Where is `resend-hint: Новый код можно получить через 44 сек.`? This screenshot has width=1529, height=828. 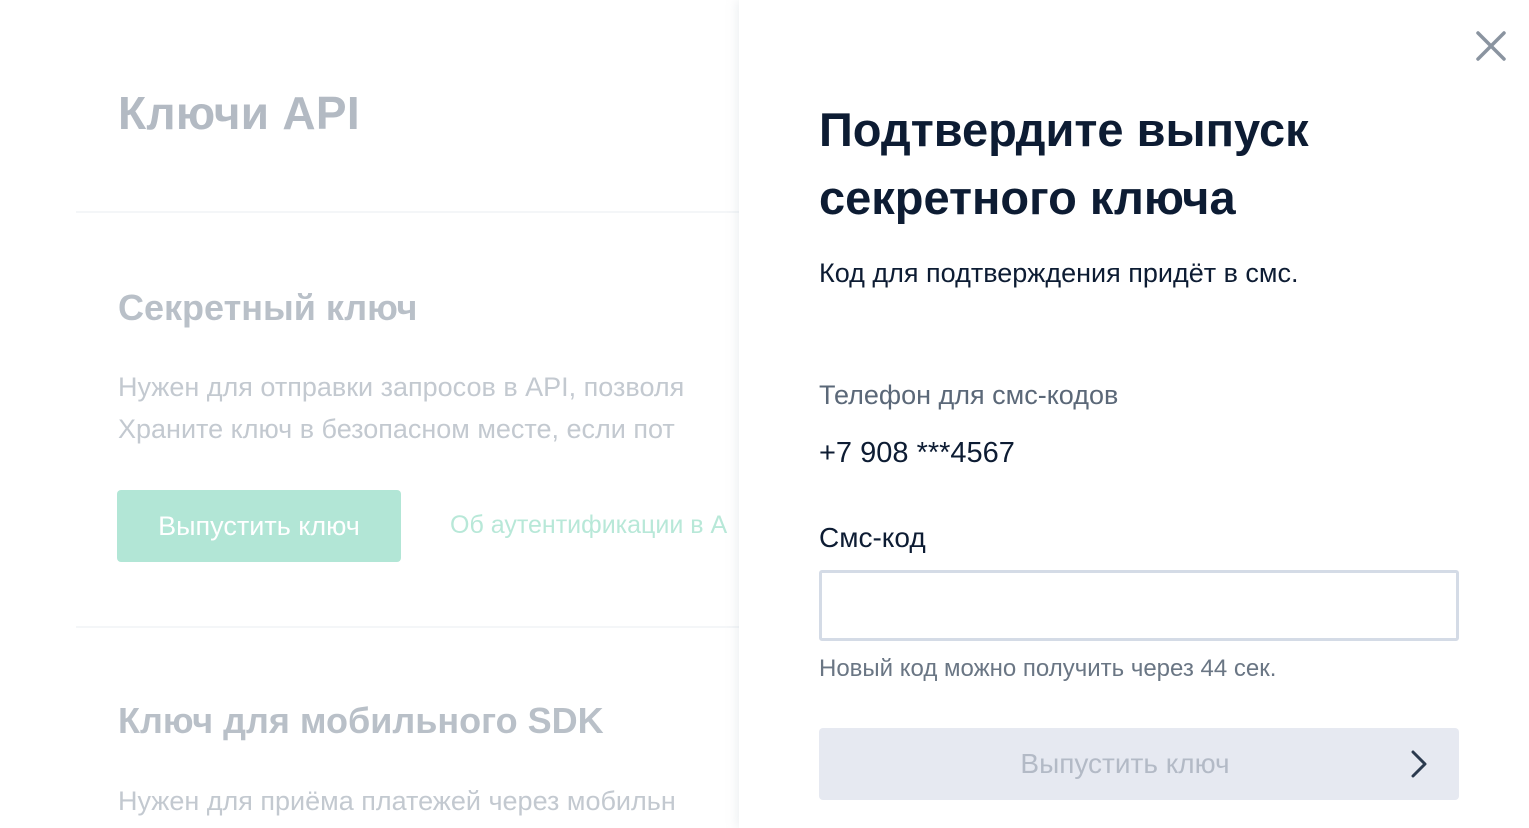 resend-hint: Новый код можно получить через 44 сек. is located at coordinates (1048, 668).